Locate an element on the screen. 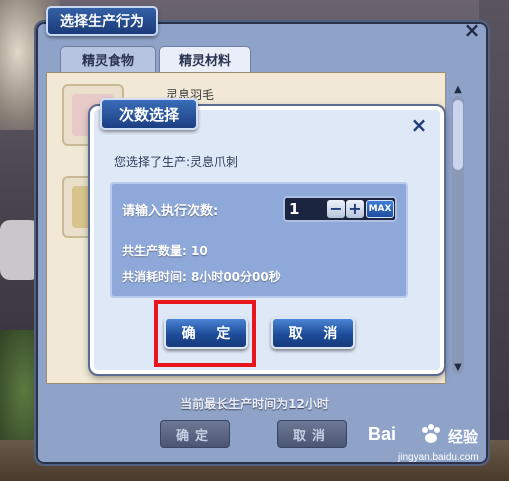  baidu-jingyan-text: 经验 is located at coordinates (463, 437).